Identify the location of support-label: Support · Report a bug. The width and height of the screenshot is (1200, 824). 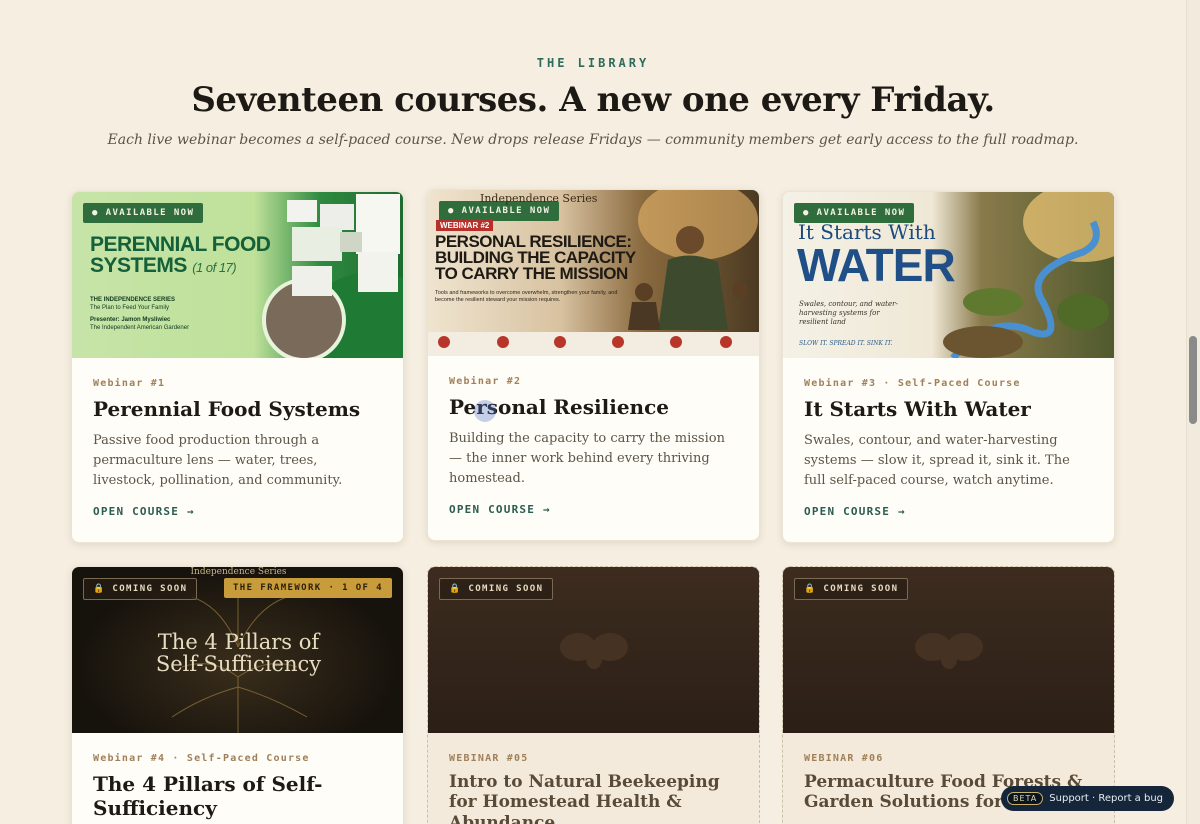
(1106, 798).